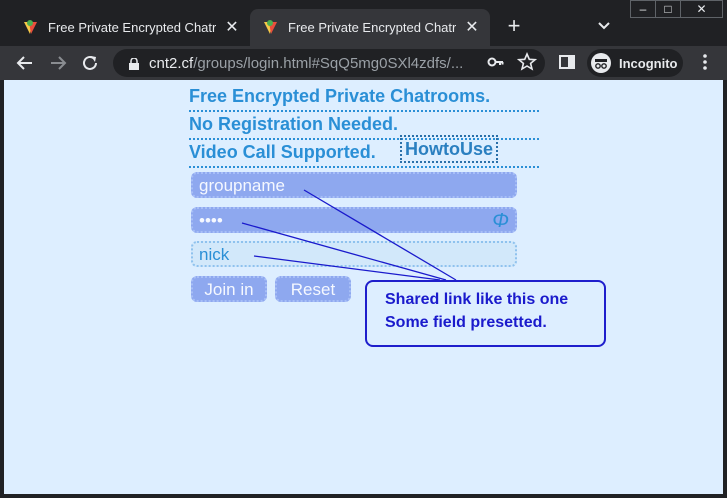  Describe the element at coordinates (668, 9) in the screenshot. I see `maximize-button: □` at that location.